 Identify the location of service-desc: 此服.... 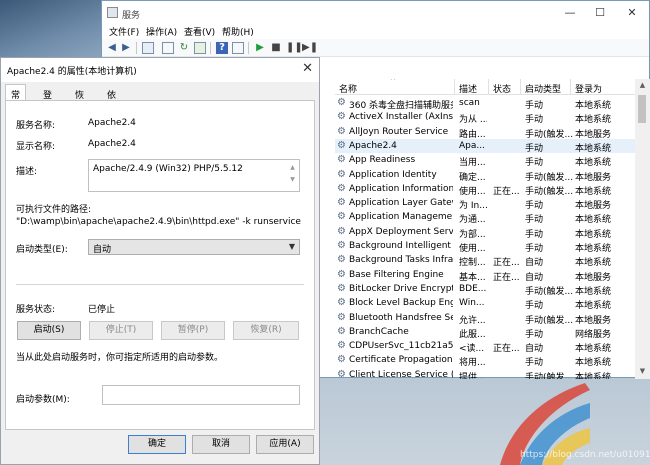
(472, 334).